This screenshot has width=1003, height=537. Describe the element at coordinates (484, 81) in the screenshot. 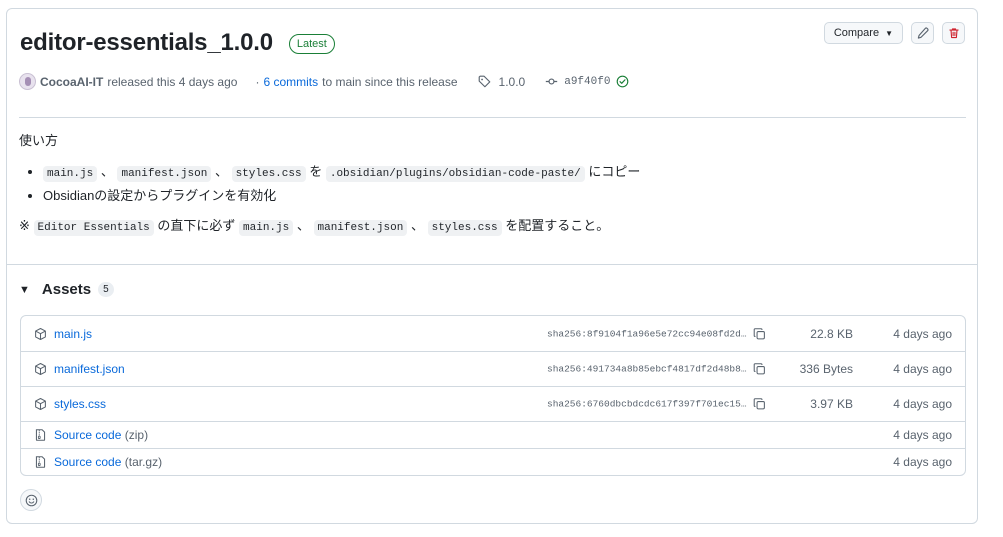

I see `tag-icon` at that location.